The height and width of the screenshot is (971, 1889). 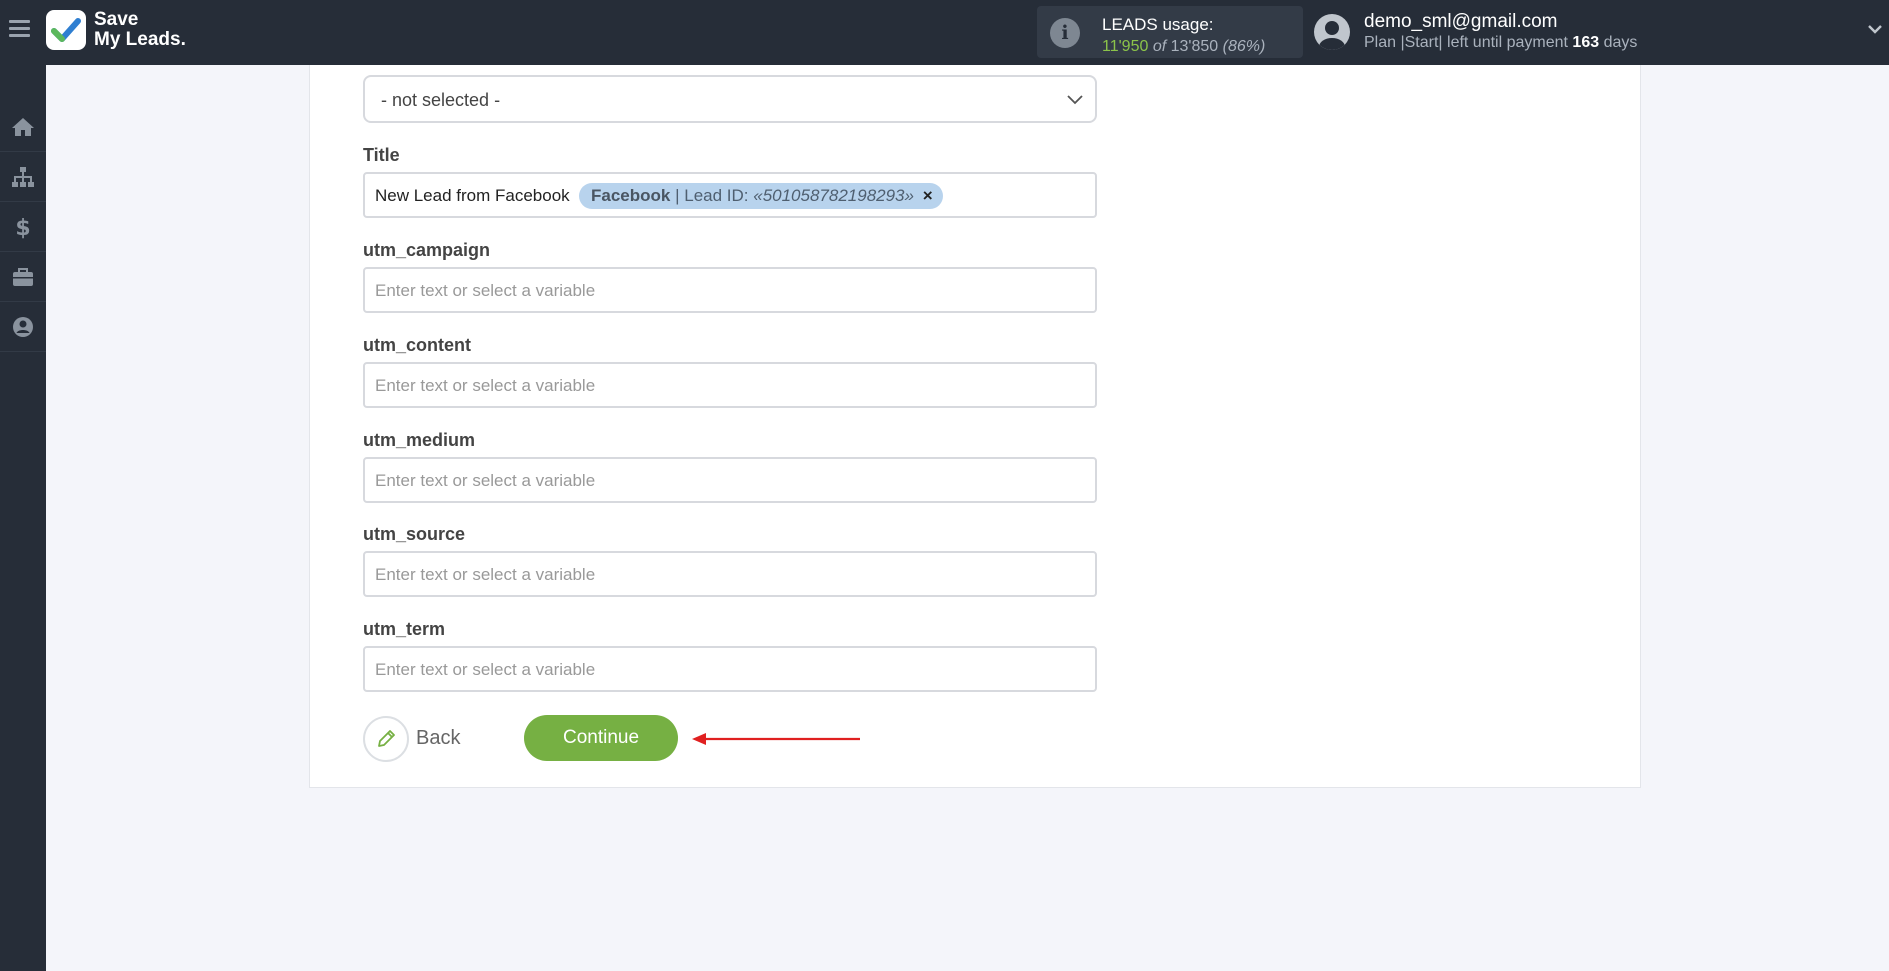 I want to click on field-select-dropdown: - not selected -, so click(x=730, y=99).